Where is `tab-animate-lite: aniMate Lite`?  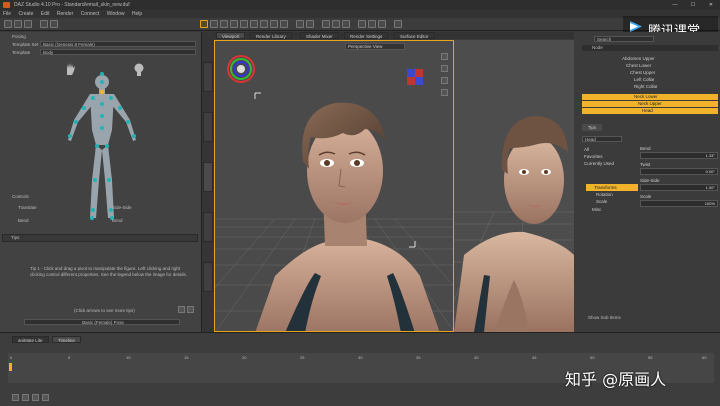 tab-animate-lite: aniMate Lite is located at coordinates (30, 339).